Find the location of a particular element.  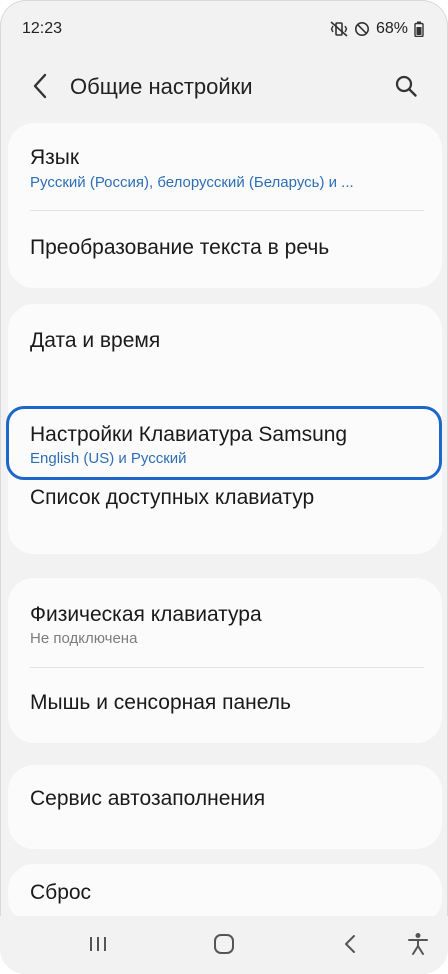

battery-percent: 68% is located at coordinates (391, 28).